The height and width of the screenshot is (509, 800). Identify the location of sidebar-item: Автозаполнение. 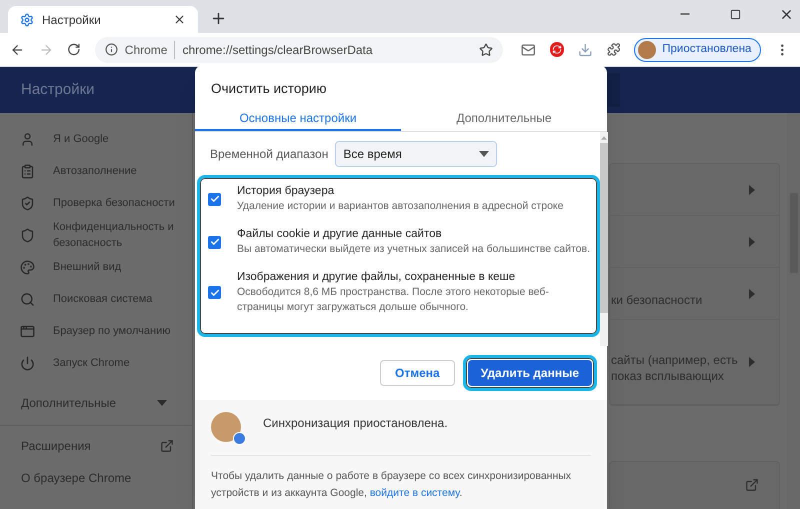
(121, 171).